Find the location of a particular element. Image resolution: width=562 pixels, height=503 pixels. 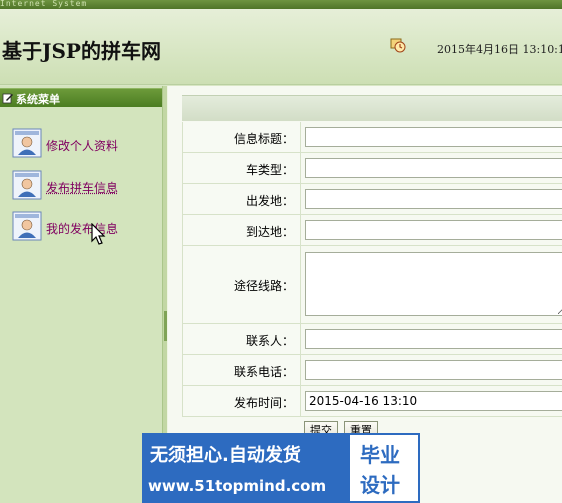

form-label: 联系电话： is located at coordinates (242, 370).